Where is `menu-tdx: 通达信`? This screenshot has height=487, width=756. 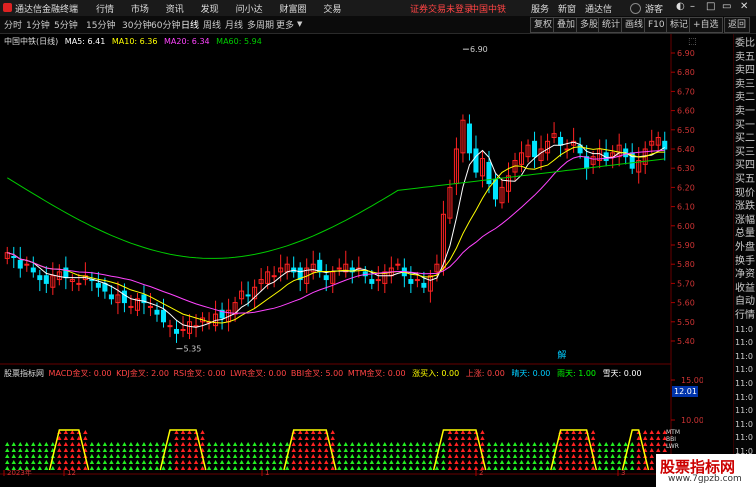
menu-tdx: 通达信 is located at coordinates (598, 8).